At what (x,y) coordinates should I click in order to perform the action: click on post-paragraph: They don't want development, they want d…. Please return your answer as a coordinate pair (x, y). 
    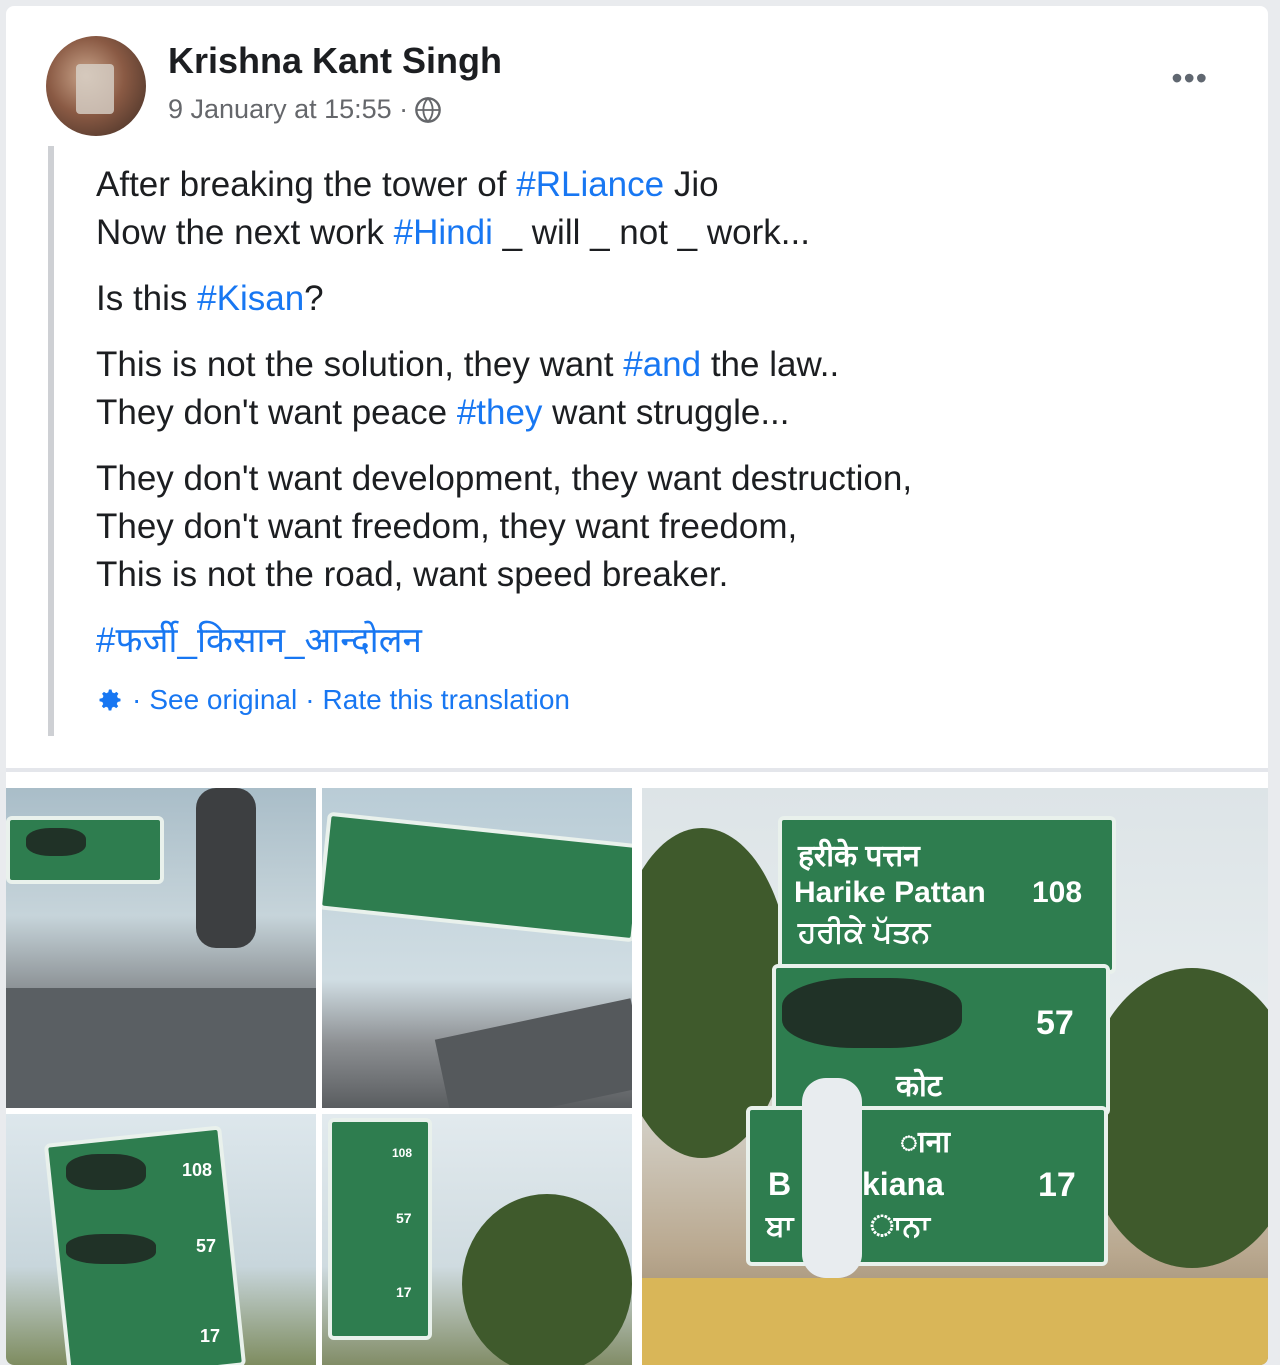
    Looking at the image, I should click on (646, 527).